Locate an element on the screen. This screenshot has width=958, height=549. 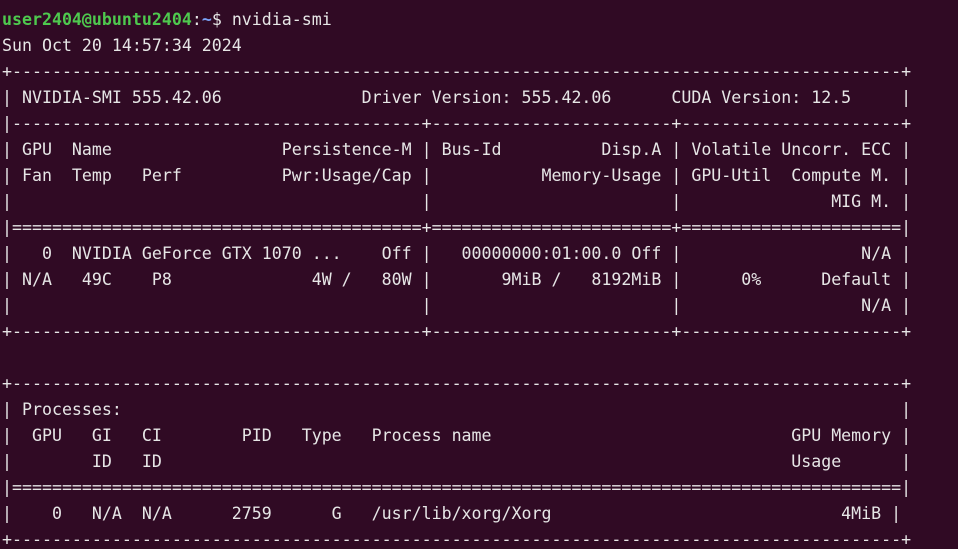
gpu-row-line-3: | | | N/A | is located at coordinates (457, 305).